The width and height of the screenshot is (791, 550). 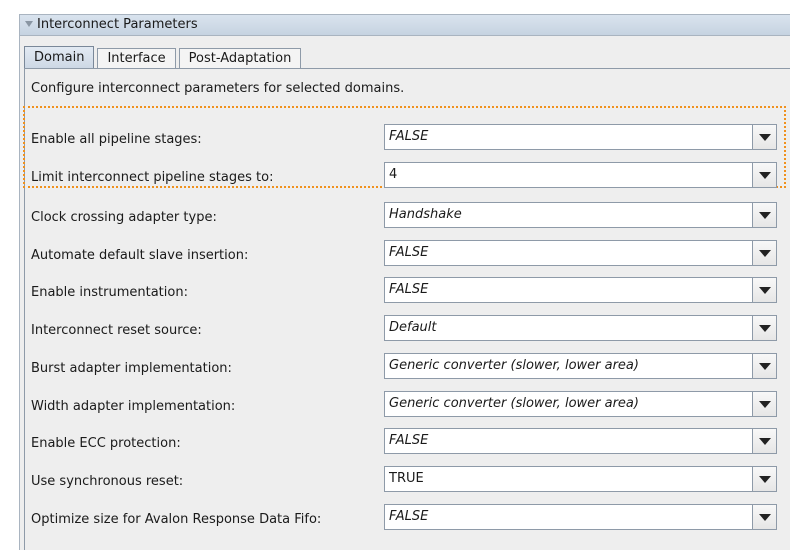 What do you see at coordinates (131, 368) in the screenshot?
I see `param-label: Burst adapter implementation:` at bounding box center [131, 368].